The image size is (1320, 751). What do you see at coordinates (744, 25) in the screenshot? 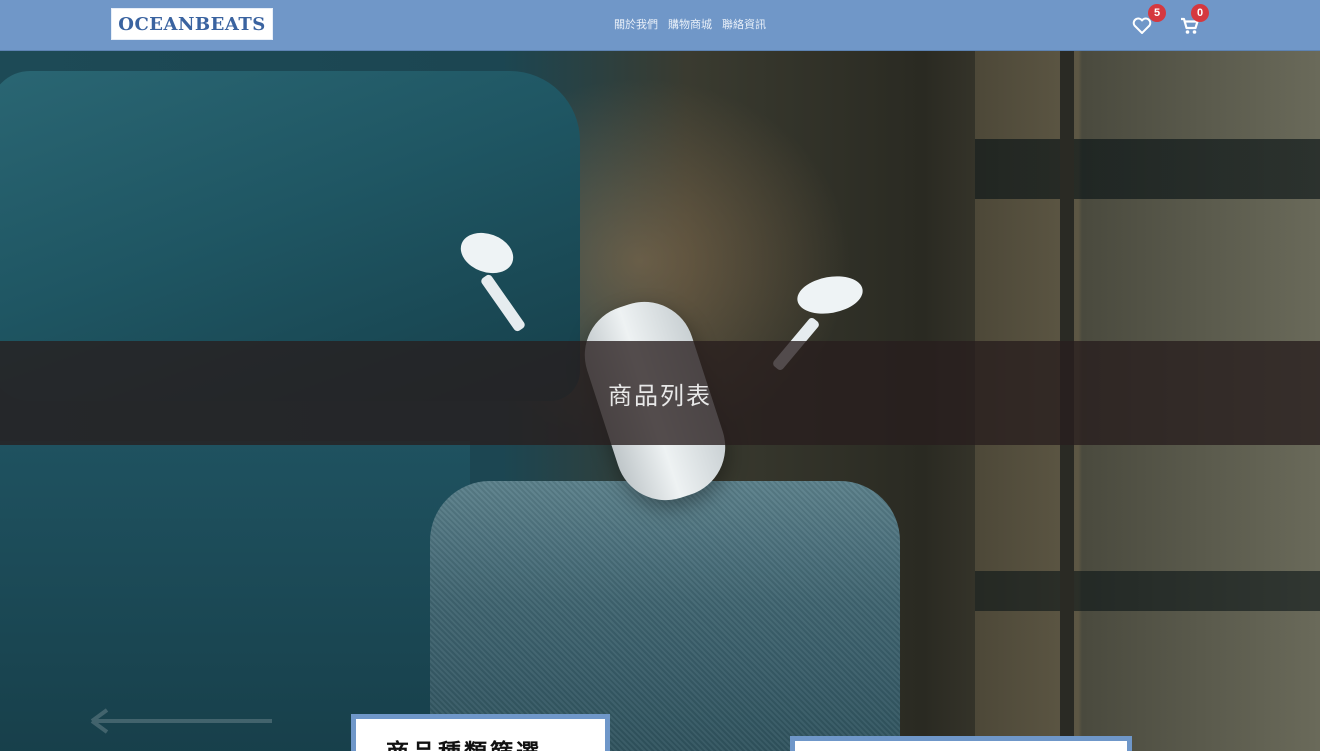
I see `nav-link-contact: 聯絡資訊` at bounding box center [744, 25].